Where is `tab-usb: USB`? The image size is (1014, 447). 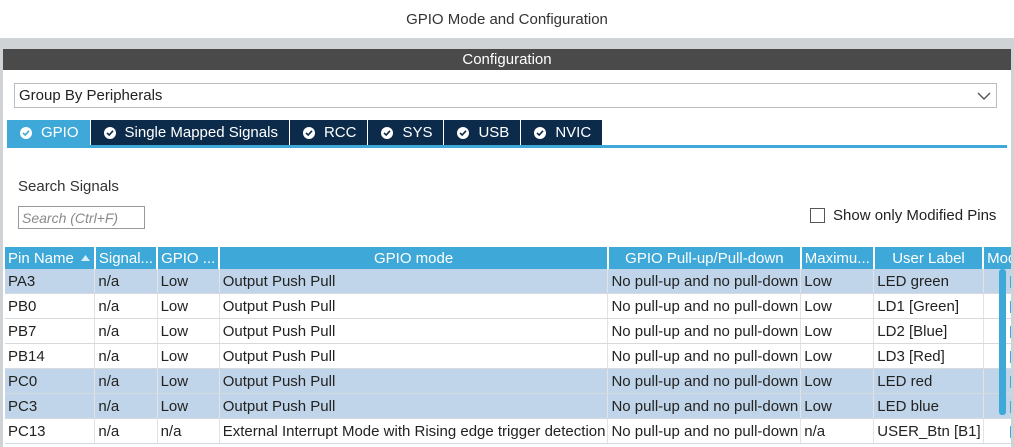 tab-usb: USB is located at coordinates (482, 132).